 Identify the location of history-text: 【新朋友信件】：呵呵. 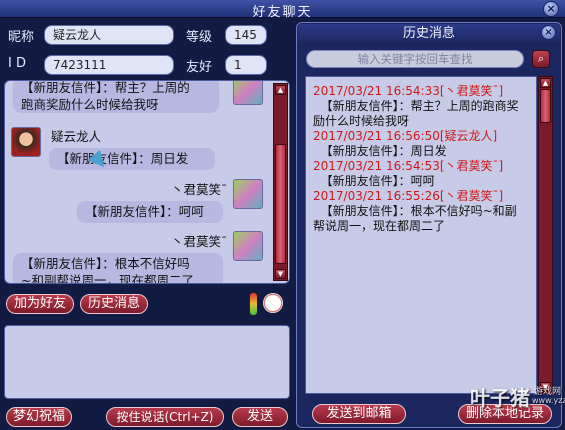
(374, 181).